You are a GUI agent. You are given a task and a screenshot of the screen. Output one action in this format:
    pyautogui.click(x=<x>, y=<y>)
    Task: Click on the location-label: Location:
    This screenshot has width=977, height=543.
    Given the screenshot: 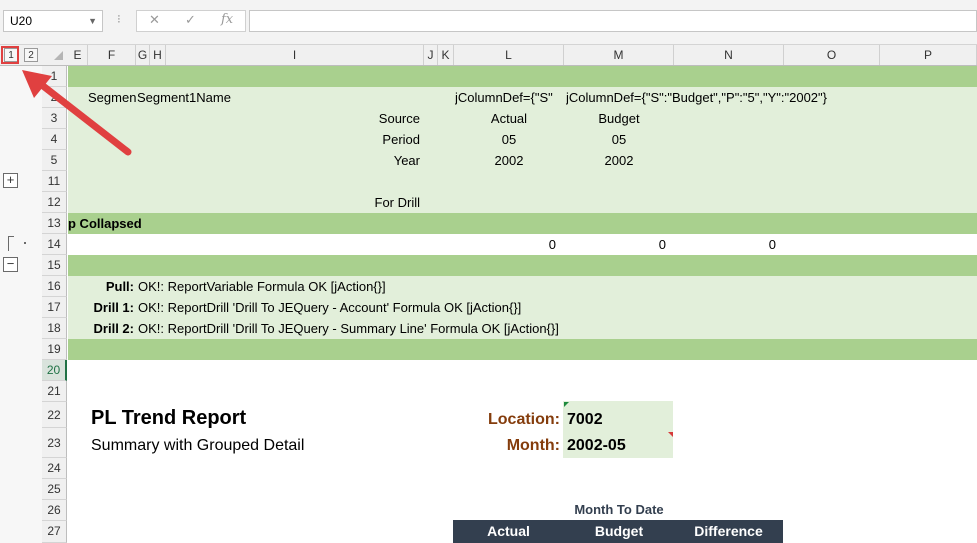 What is the action you would take?
    pyautogui.click(x=524, y=419)
    